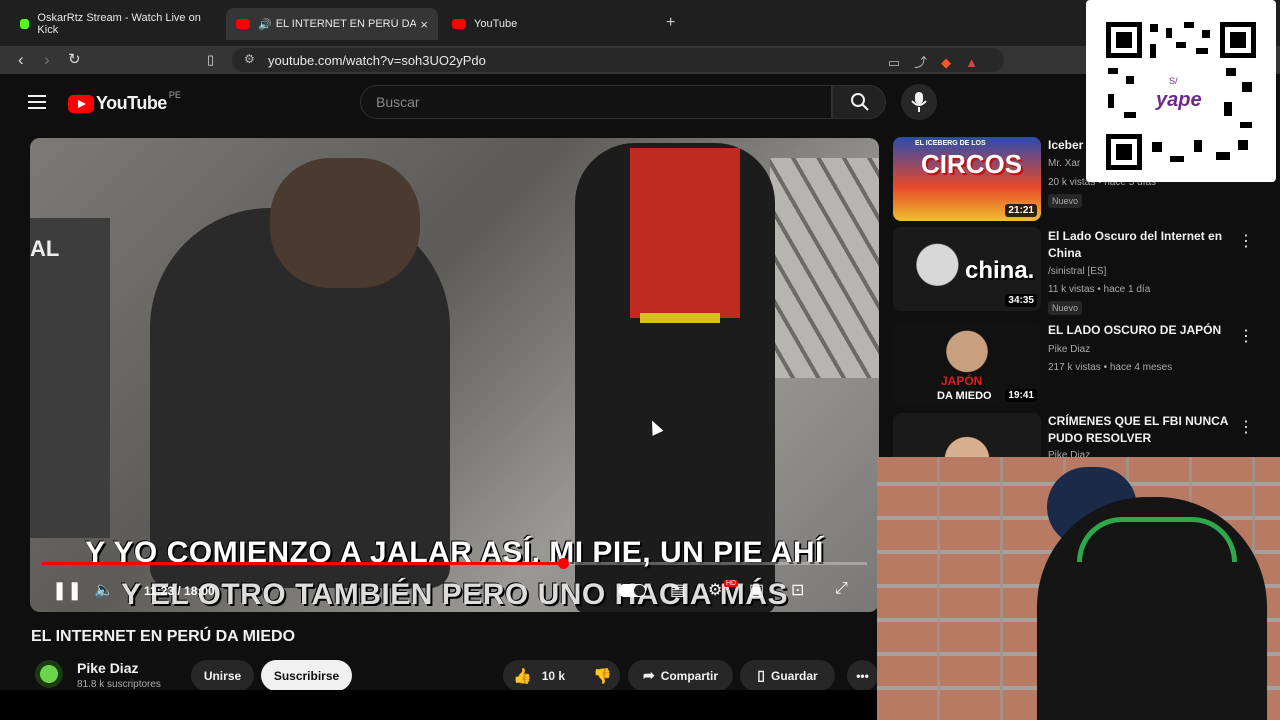 The width and height of the screenshot is (1280, 720). I want to click on recommended-title: El Lado Oscuro del Internet en China, so click(1135, 244).